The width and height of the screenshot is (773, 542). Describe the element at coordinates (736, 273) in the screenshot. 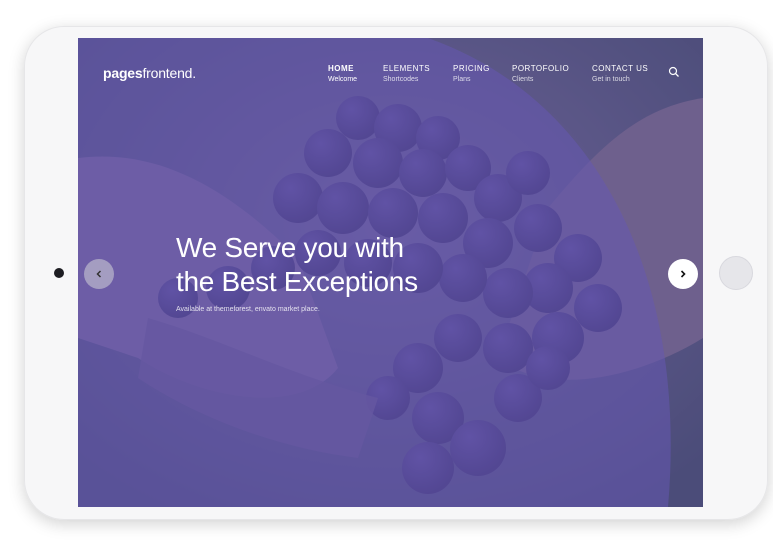

I see `tablet-home-button` at that location.